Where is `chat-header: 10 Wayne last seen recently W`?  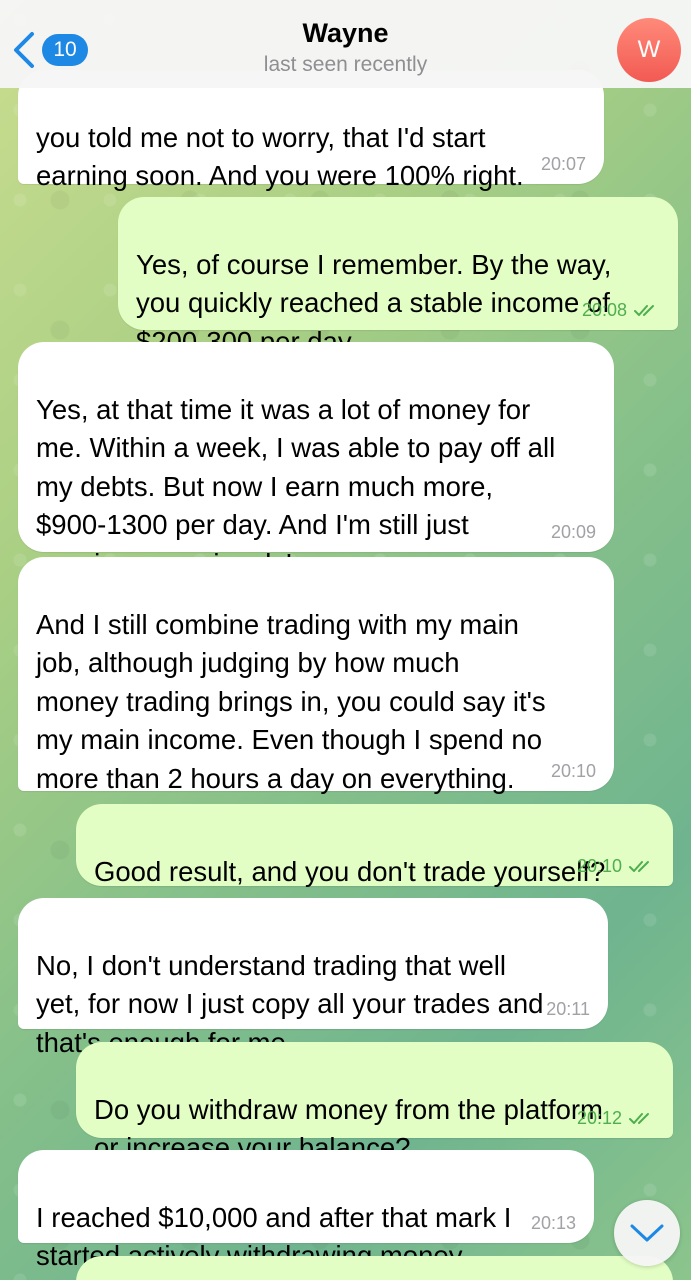
chat-header: 10 Wayne last seen recently W is located at coordinates (345, 44).